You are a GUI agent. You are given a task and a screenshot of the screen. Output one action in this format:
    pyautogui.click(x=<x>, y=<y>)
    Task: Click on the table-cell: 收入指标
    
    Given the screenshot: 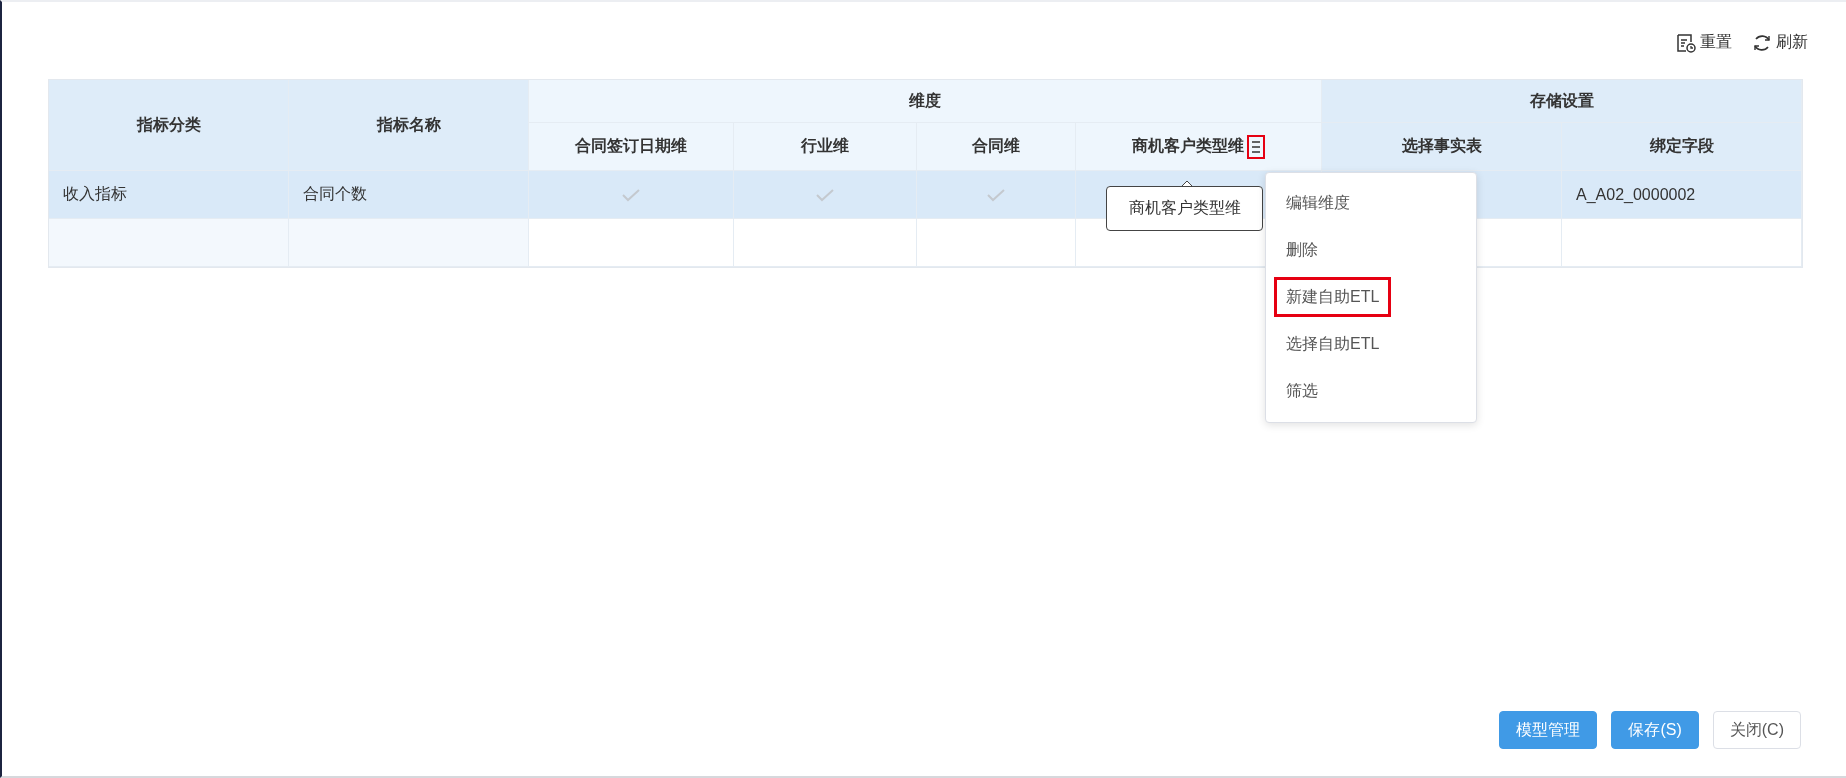 What is the action you would take?
    pyautogui.click(x=169, y=195)
    